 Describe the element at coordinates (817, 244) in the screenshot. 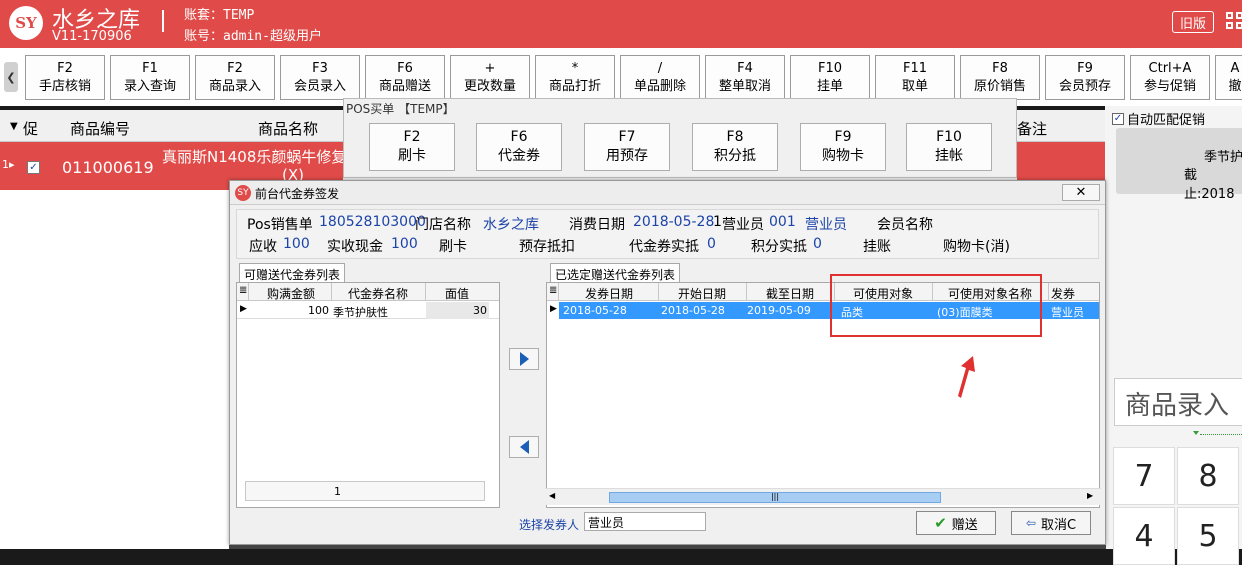

I see `points-value: 0` at that location.